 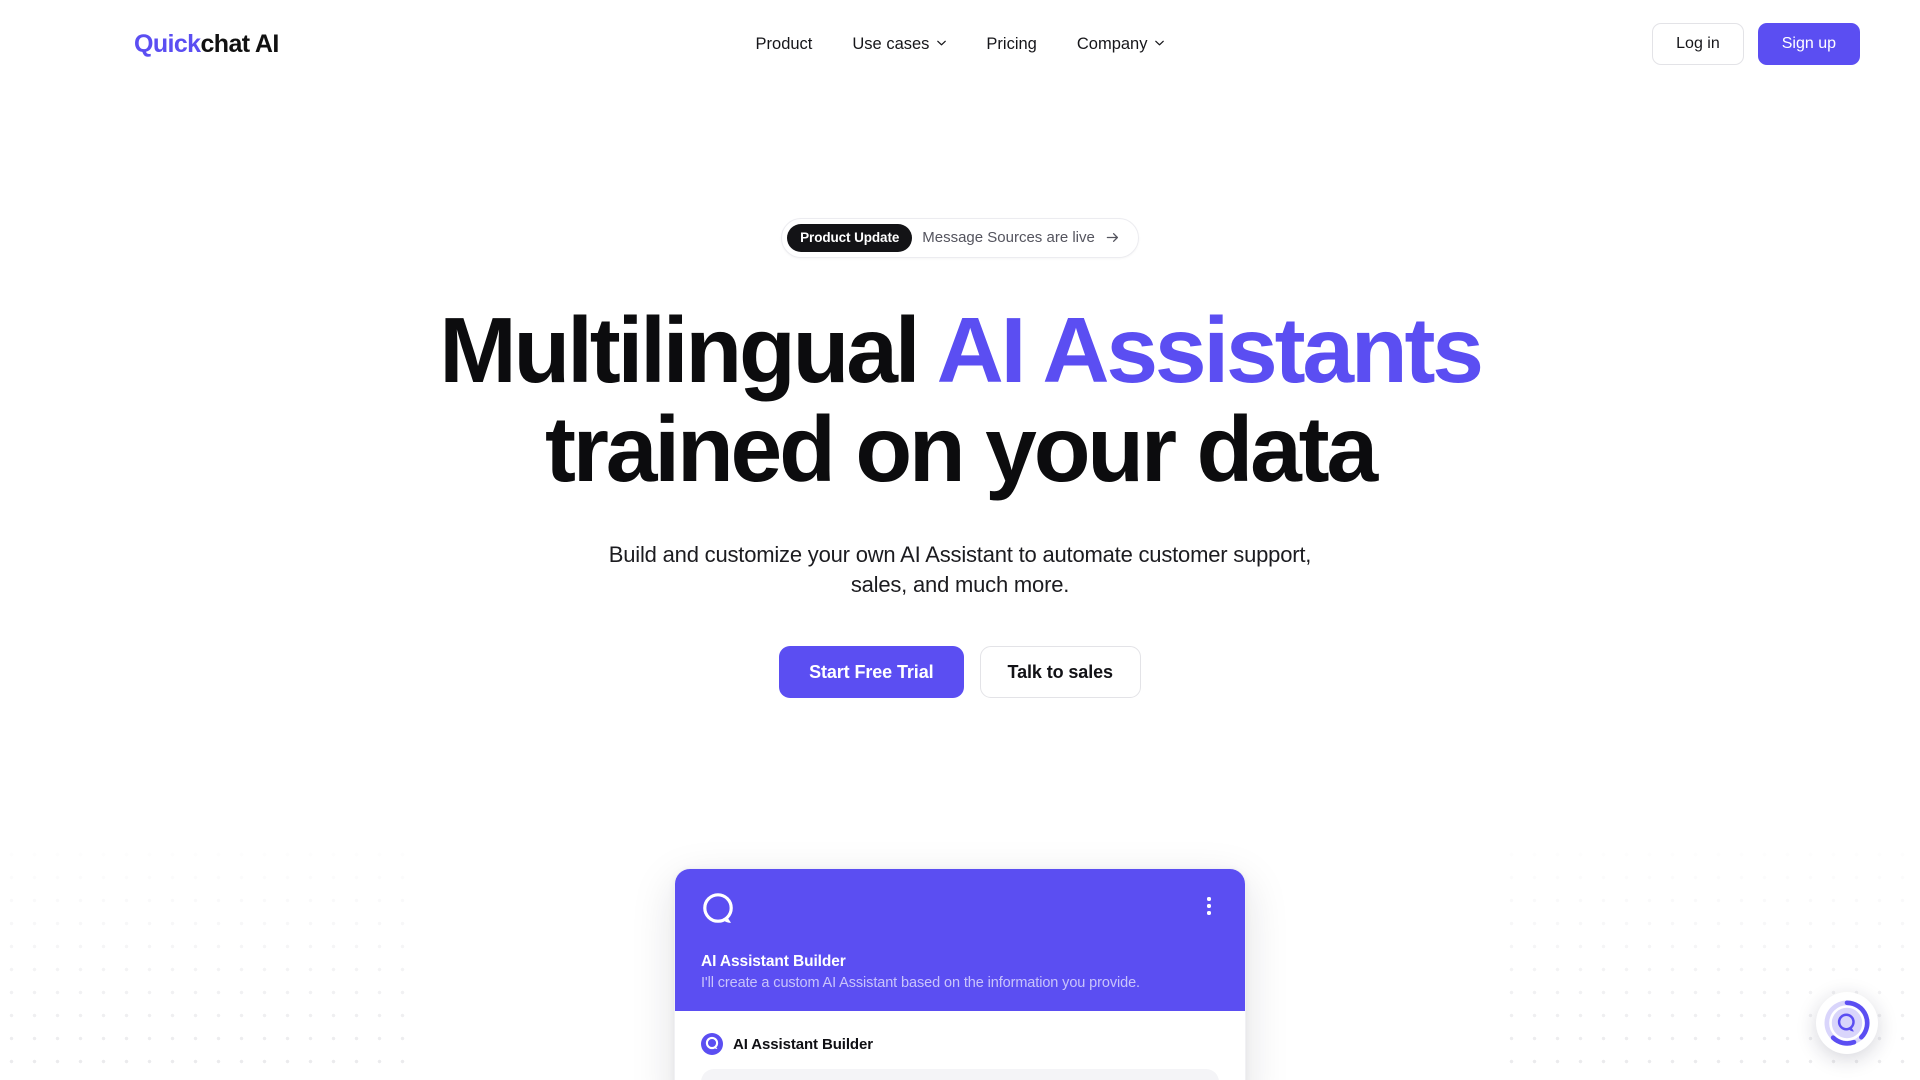 I want to click on quickchat-q-icon, so click(x=719, y=911).